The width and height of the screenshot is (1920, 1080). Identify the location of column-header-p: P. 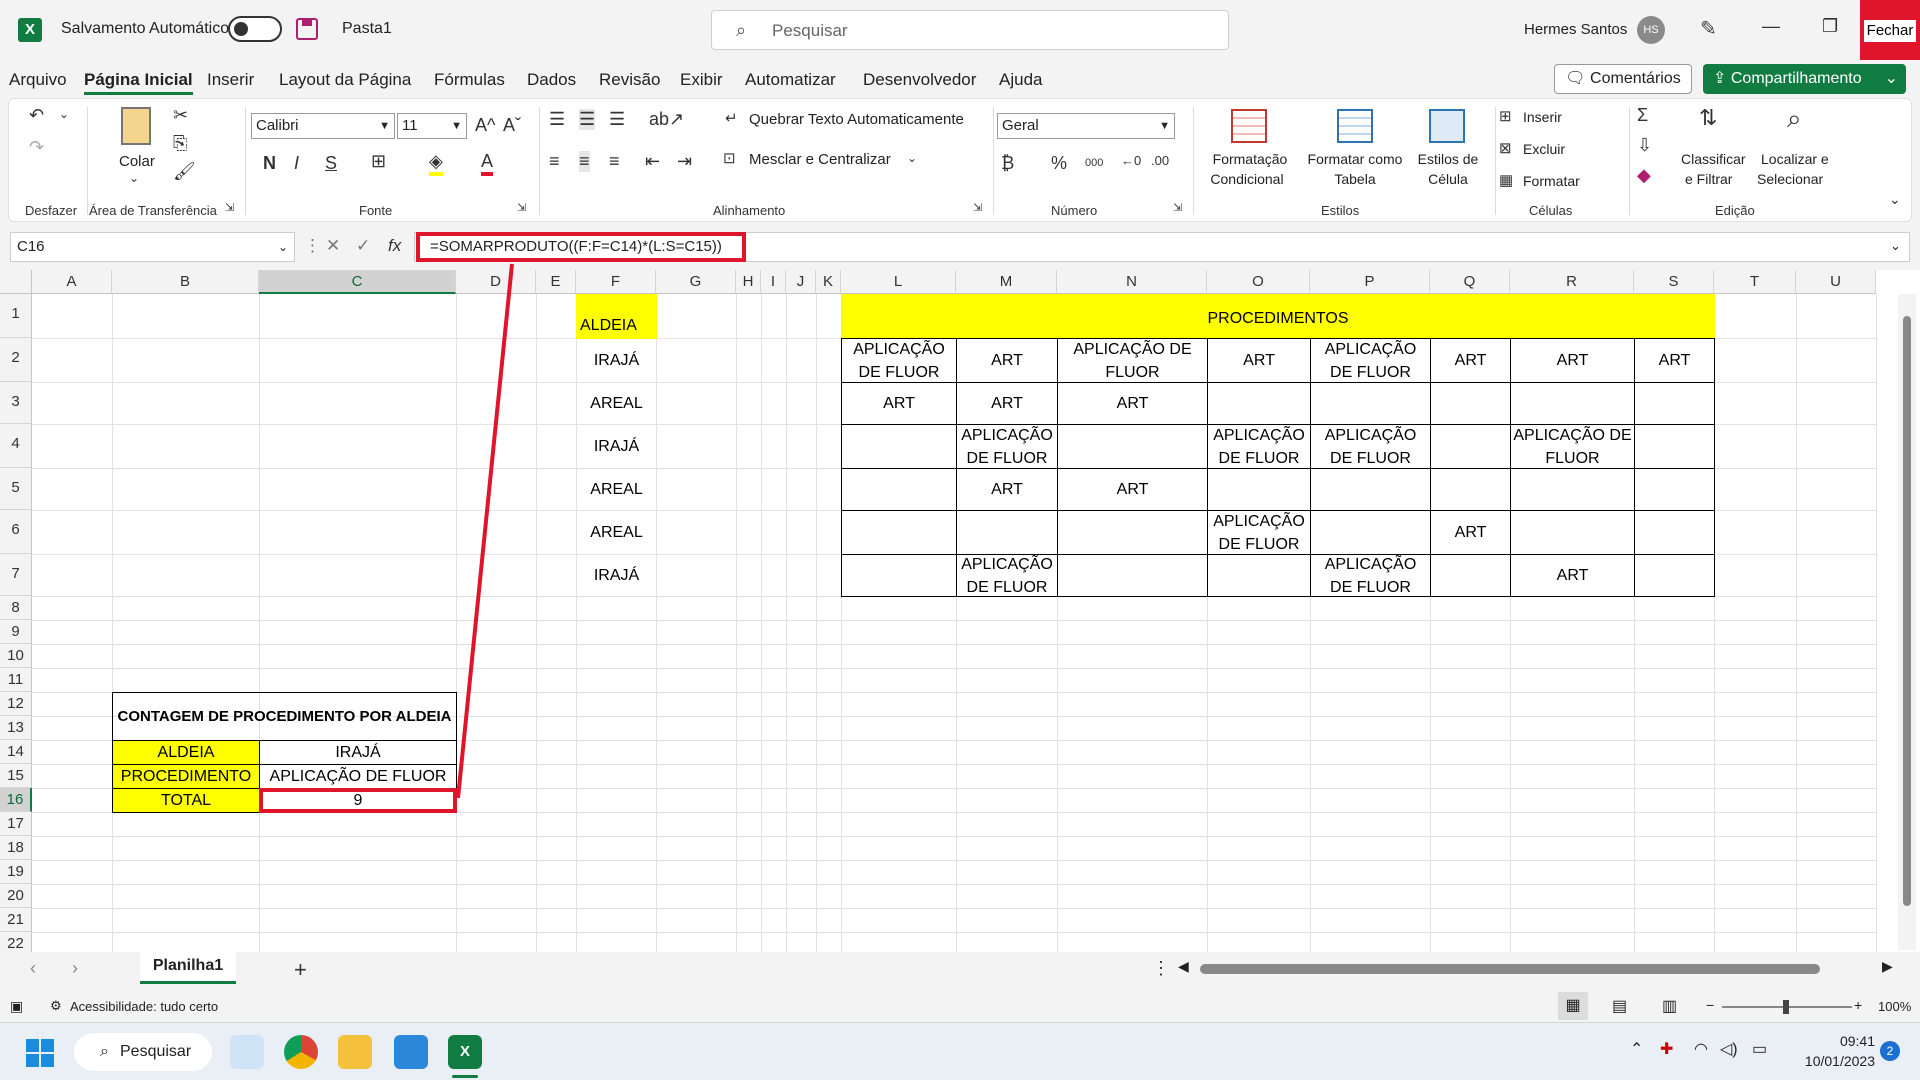
(1370, 282).